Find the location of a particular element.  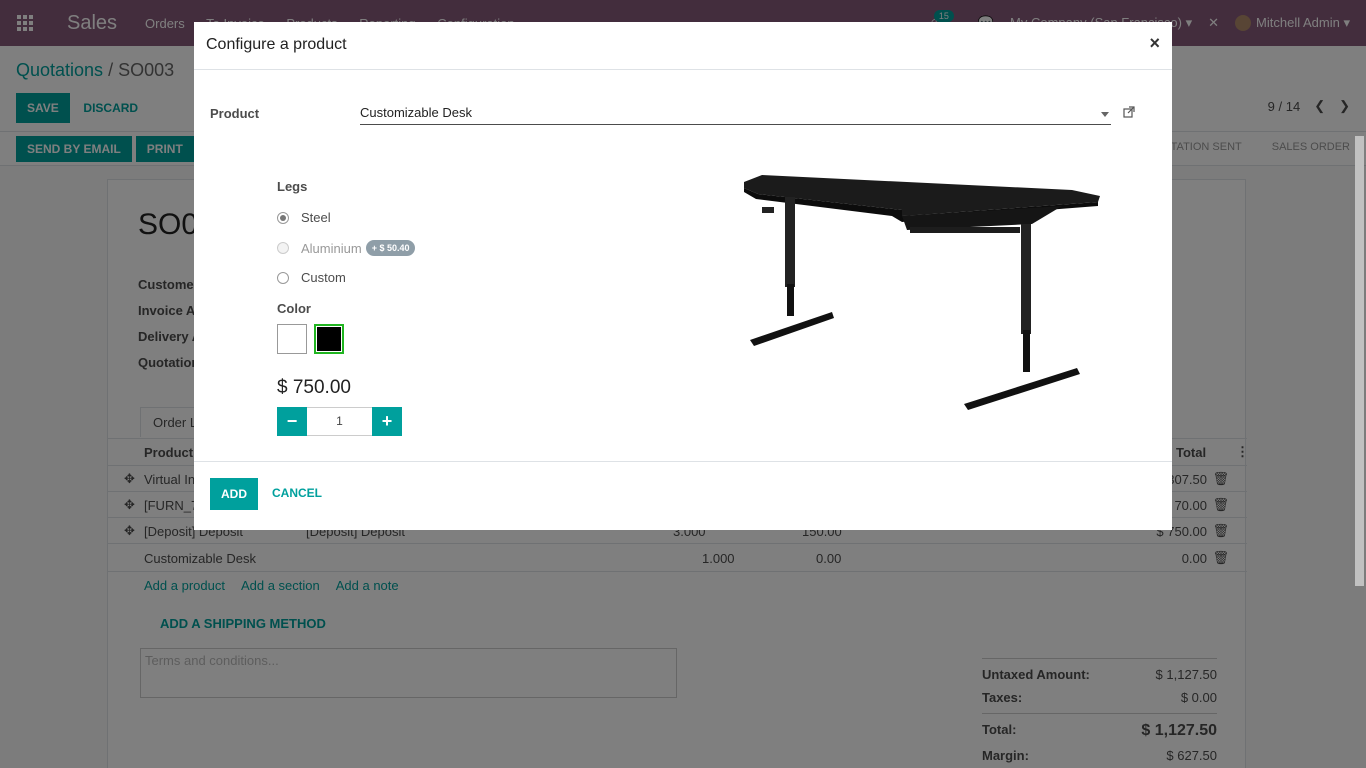

legs-option-custom: Custom is located at coordinates (311, 277).